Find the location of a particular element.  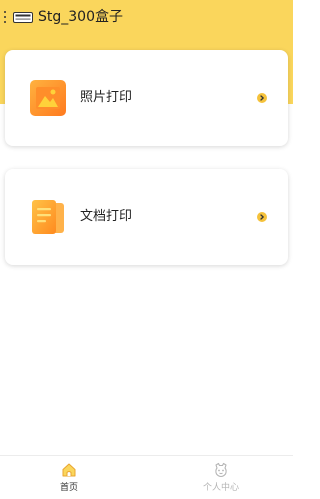

photo-print-label: 照片打印 is located at coordinates (106, 97).